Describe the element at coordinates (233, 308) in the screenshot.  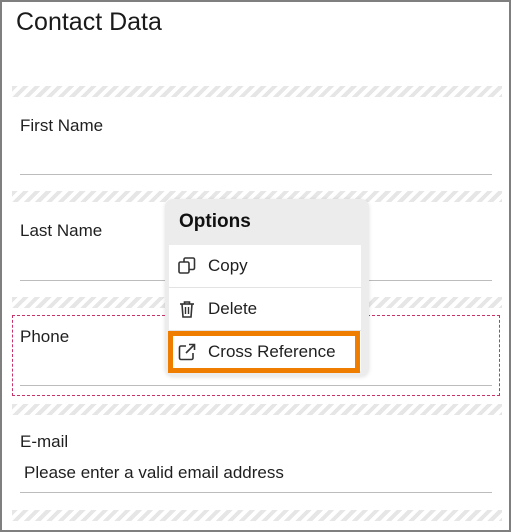
I see `delete-label: Delete` at that location.